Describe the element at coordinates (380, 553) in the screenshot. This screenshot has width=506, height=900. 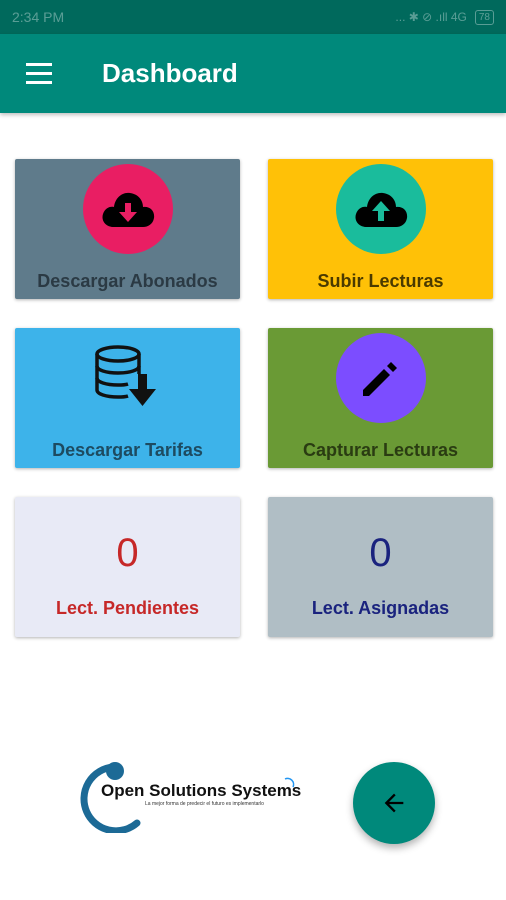
I see `assigned-count: 0` at that location.